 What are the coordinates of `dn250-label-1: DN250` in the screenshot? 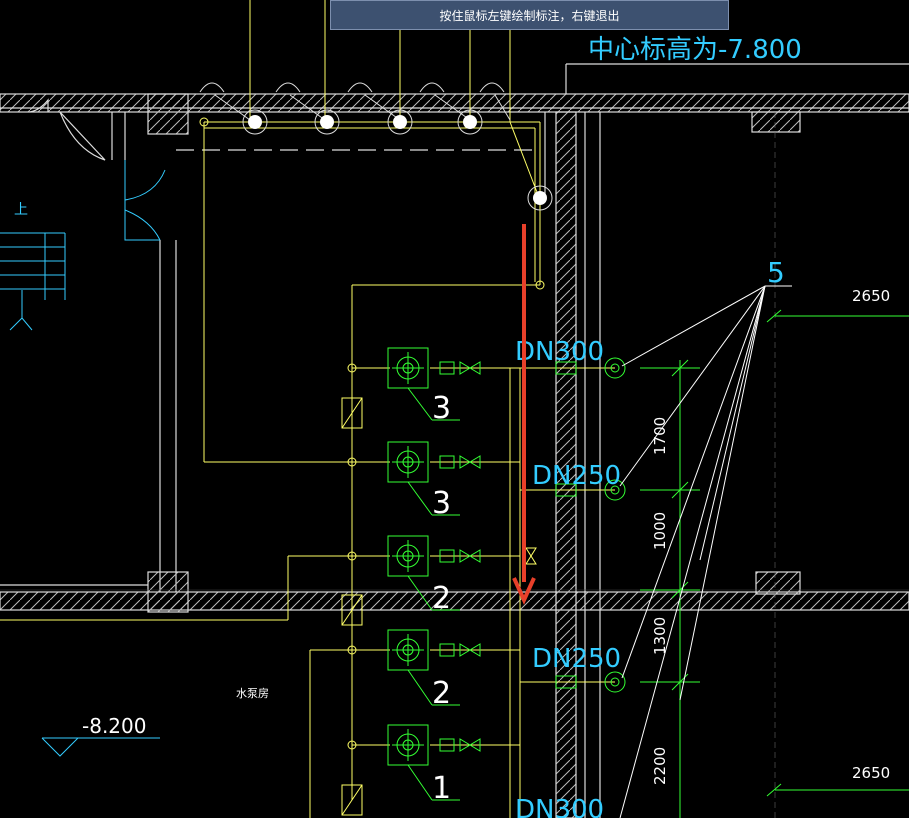 It's located at (576, 476).